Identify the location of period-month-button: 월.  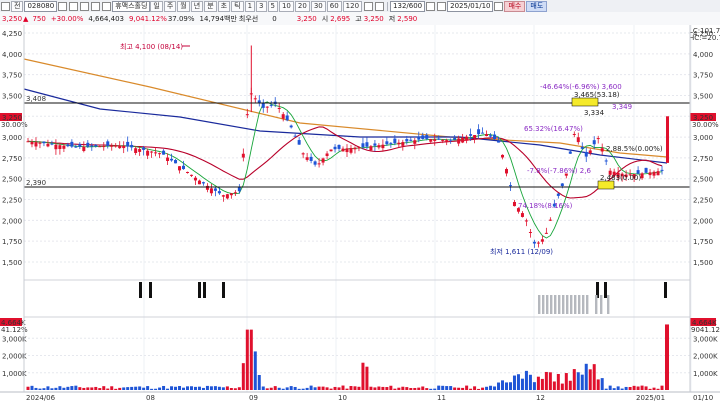
(183, 6).